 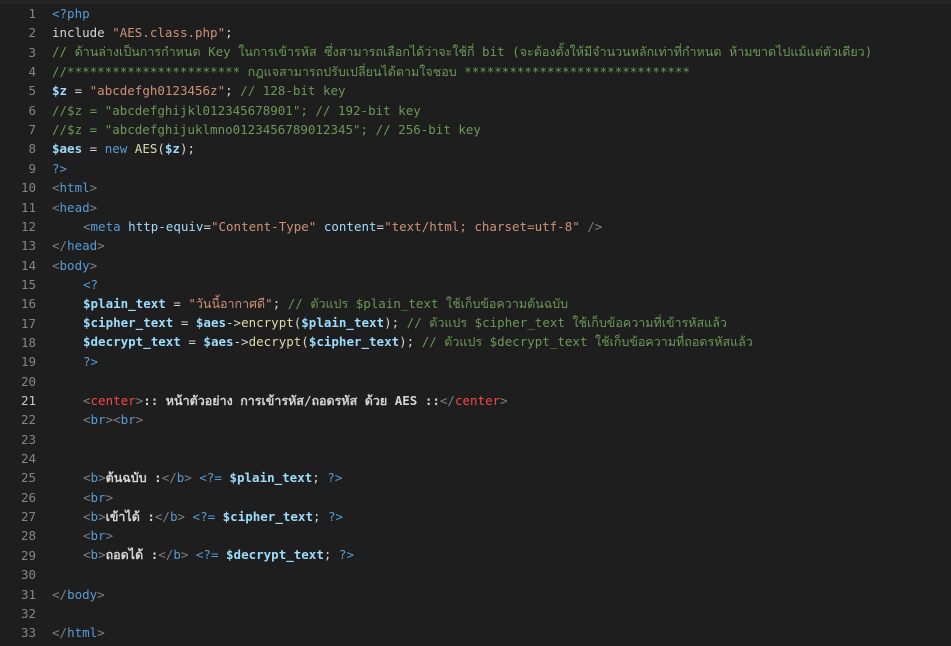 What do you see at coordinates (475, 497) in the screenshot?
I see `code-line: 26 <br>` at bounding box center [475, 497].